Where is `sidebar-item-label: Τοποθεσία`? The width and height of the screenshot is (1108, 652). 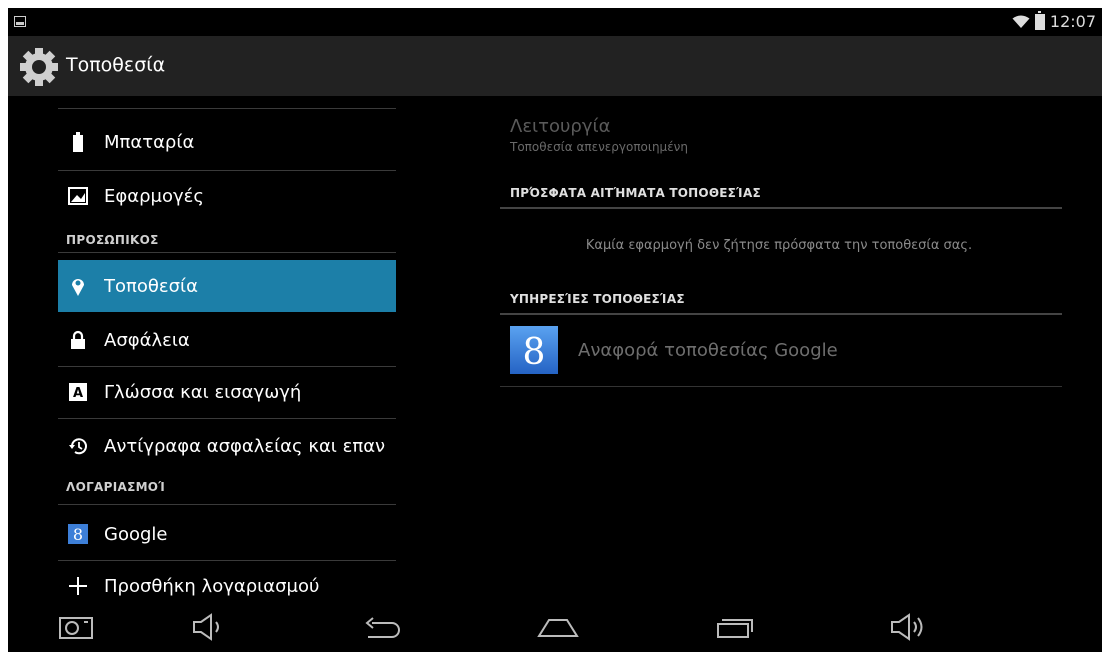 sidebar-item-label: Τοποθεσία is located at coordinates (151, 286).